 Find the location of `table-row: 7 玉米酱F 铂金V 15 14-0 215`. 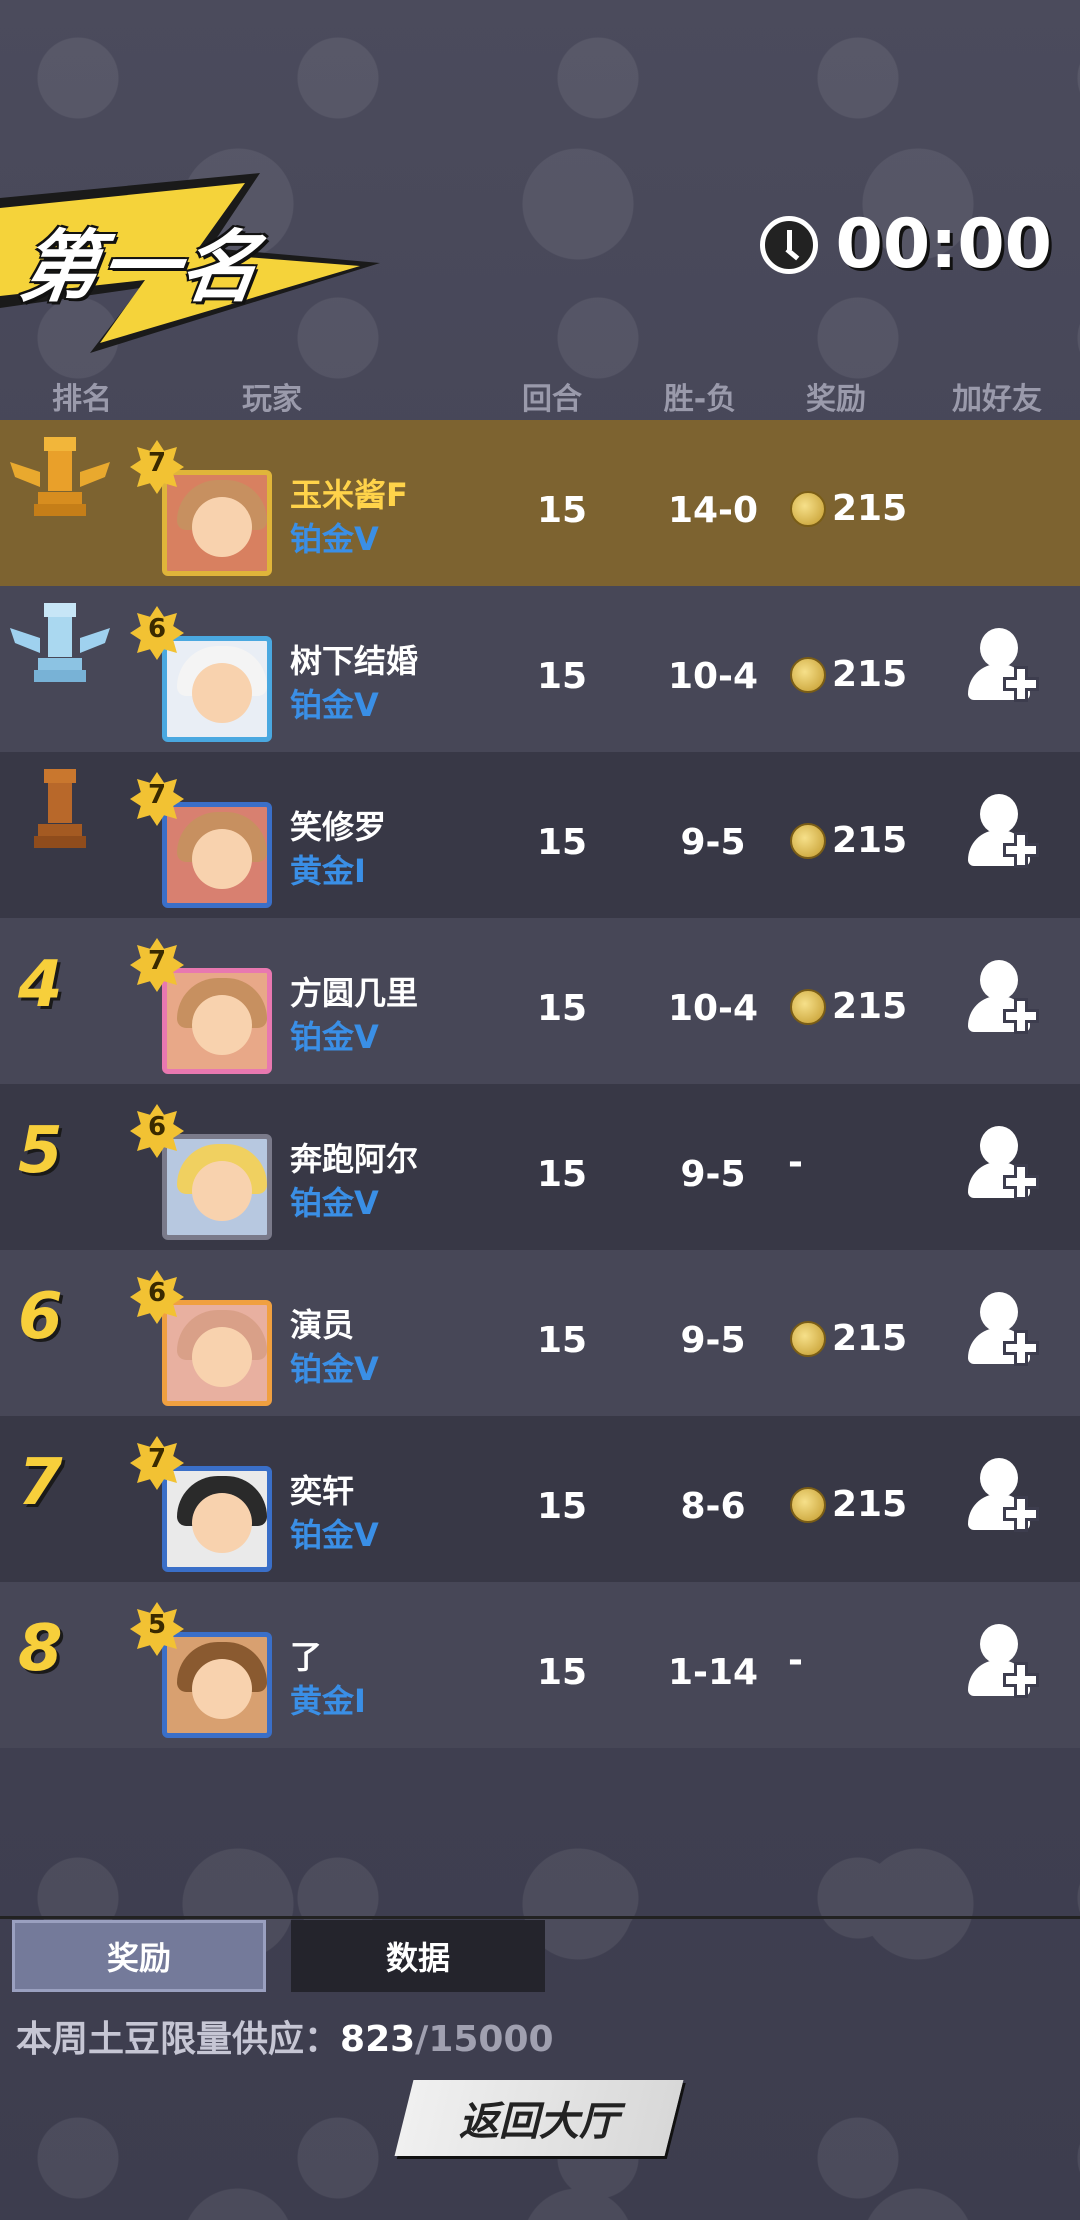

table-row: 7 玉米酱F 铂金V 15 14-0 215 is located at coordinates (540, 503).